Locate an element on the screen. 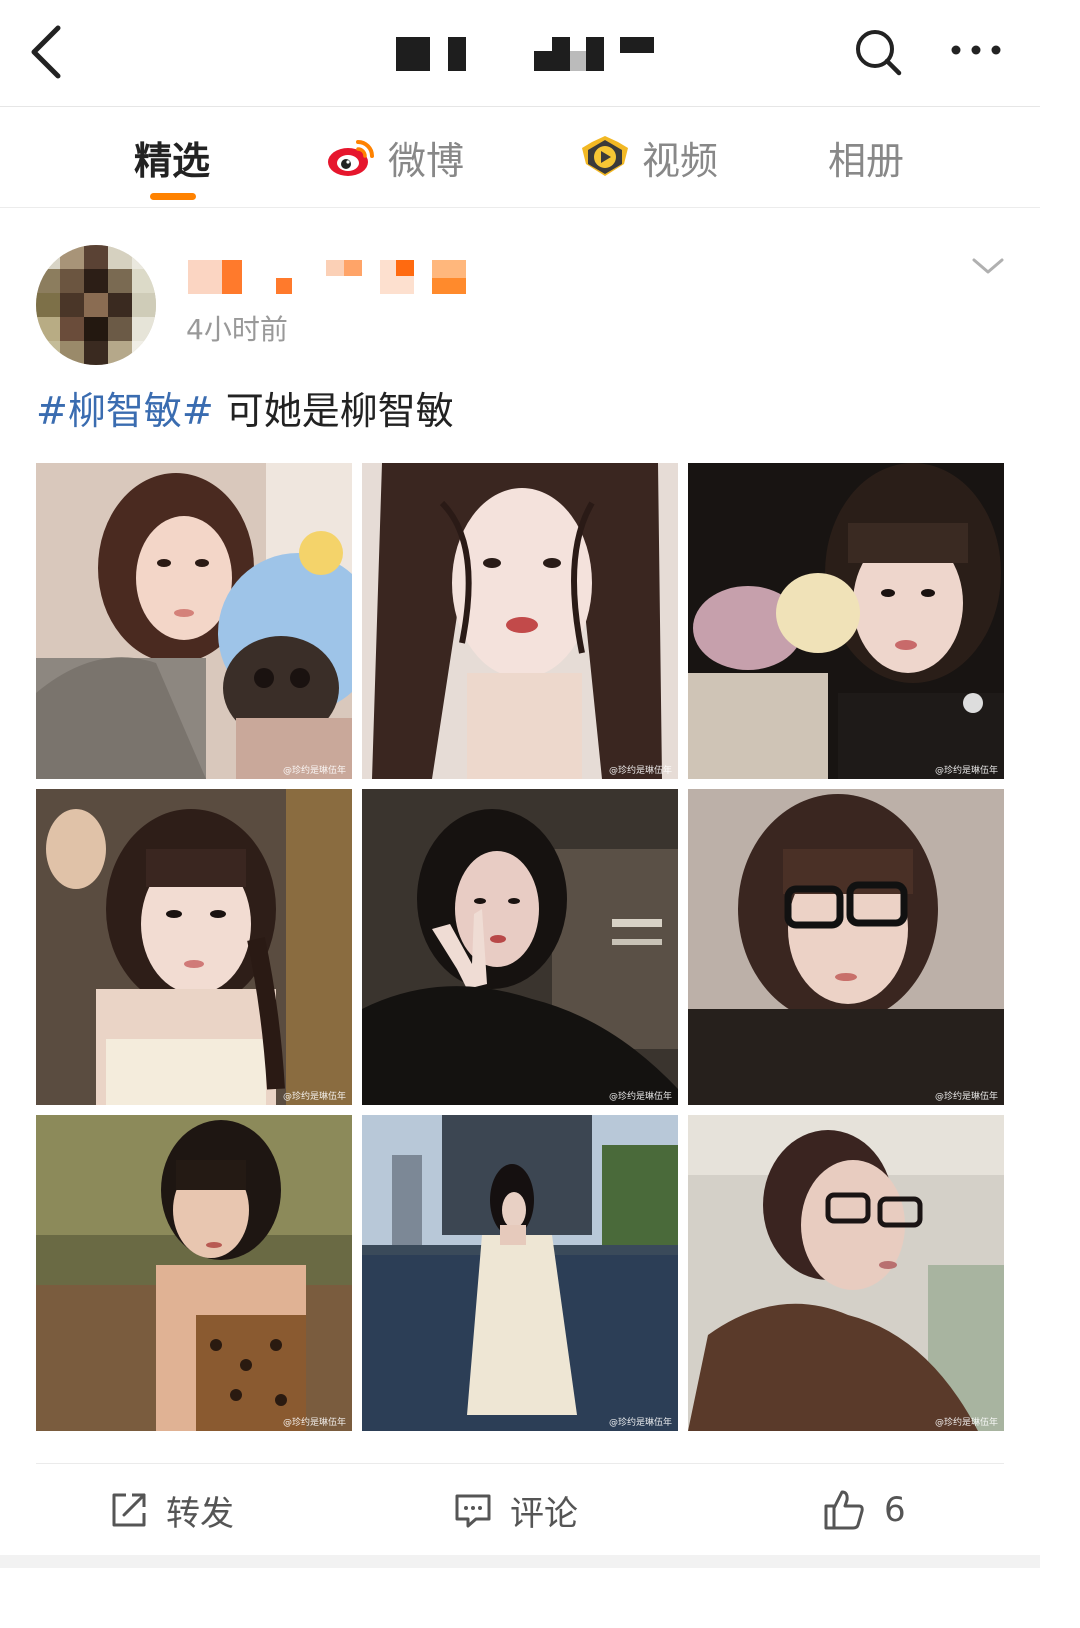  tab-video: 视频 is located at coordinates (648, 157).